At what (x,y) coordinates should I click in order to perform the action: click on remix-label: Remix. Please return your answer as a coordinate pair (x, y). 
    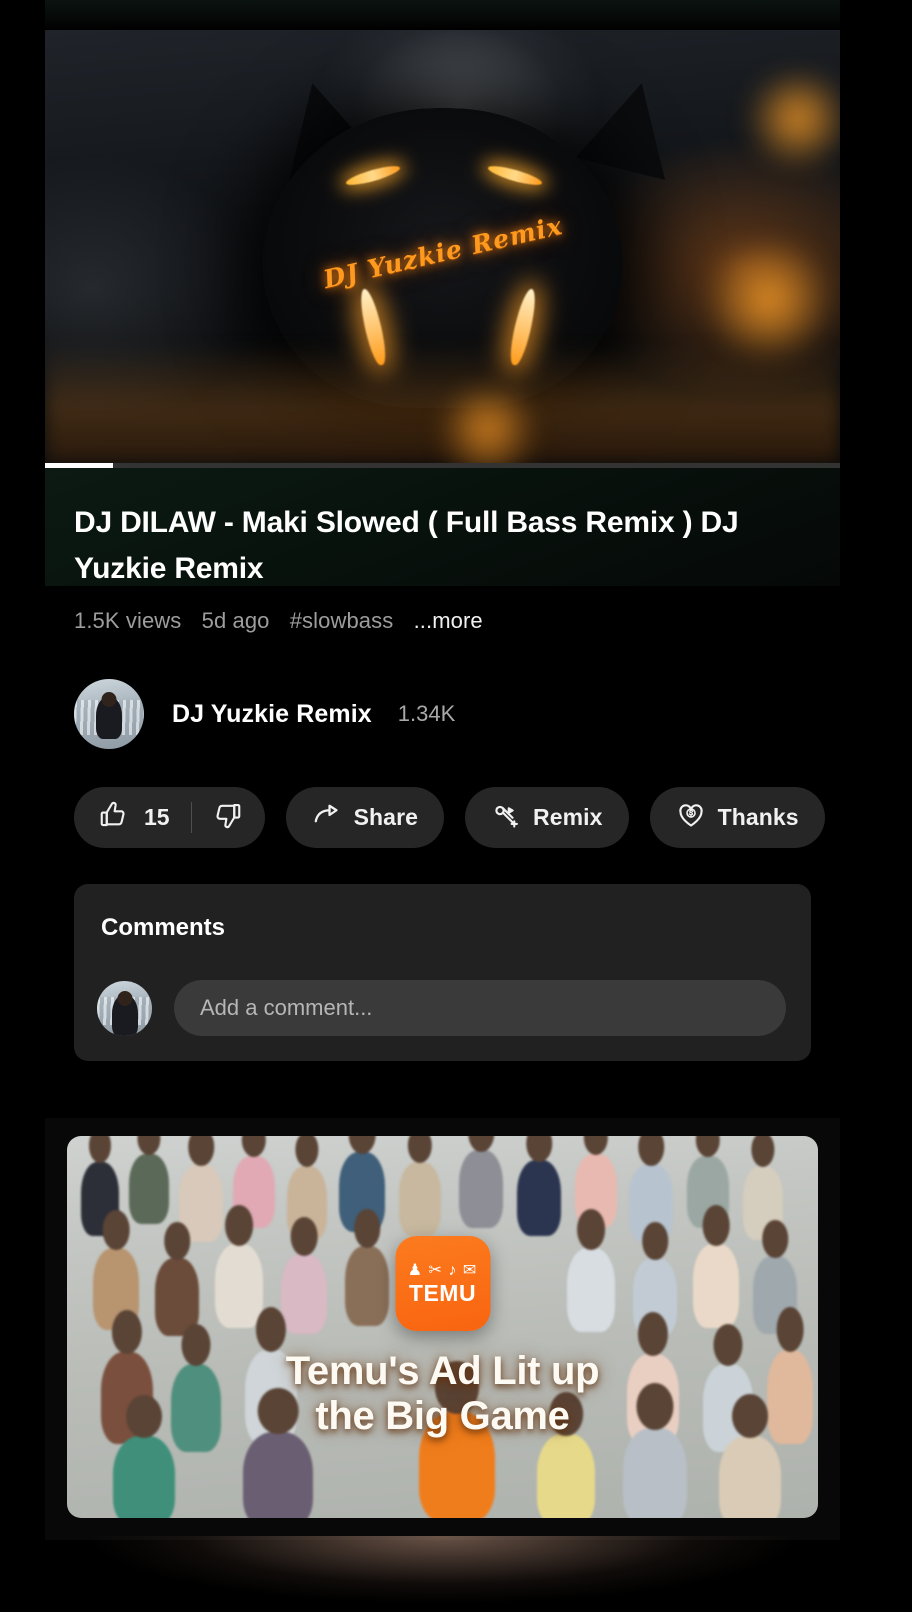
    Looking at the image, I should click on (568, 817).